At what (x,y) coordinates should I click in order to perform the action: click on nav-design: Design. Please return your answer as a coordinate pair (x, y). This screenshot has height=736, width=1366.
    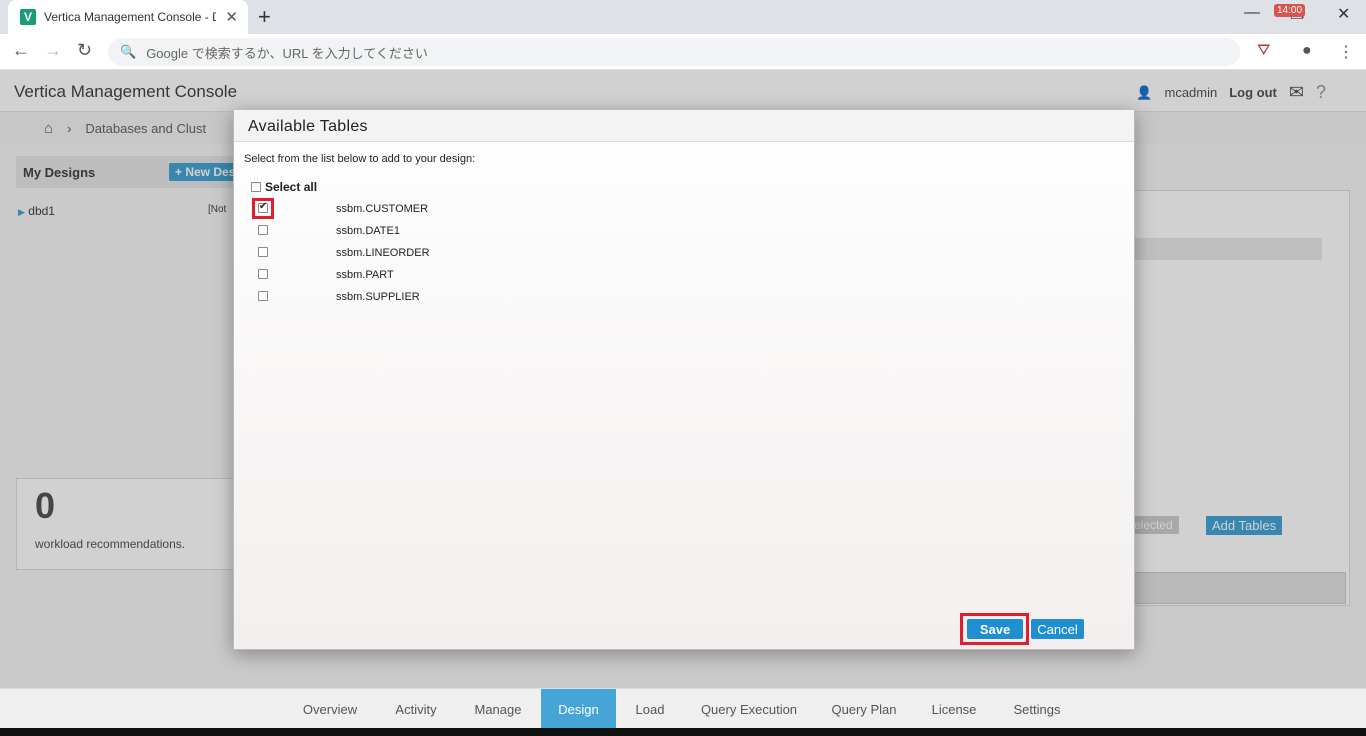
    Looking at the image, I should click on (578, 709).